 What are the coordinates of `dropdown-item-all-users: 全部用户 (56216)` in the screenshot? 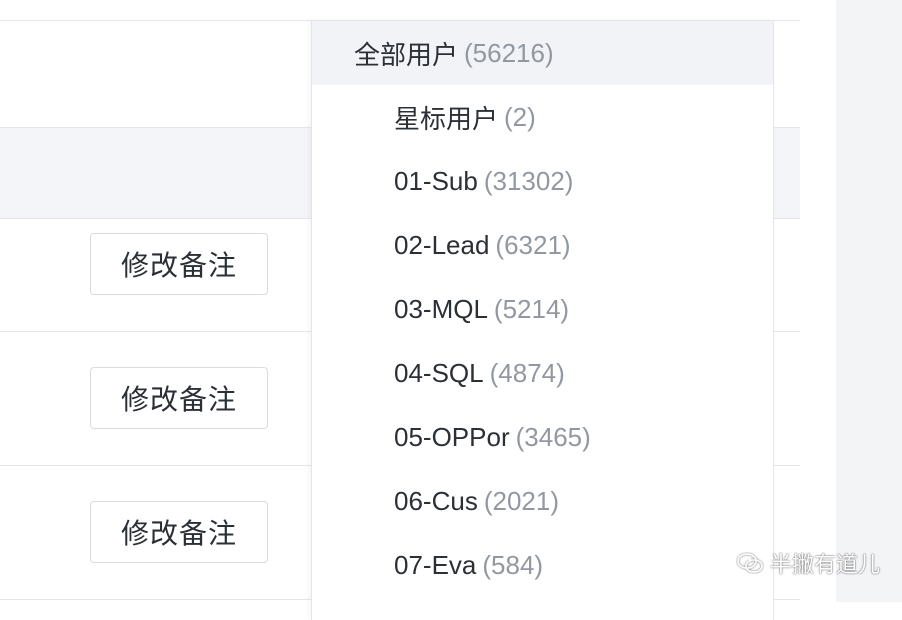 It's located at (542, 53).